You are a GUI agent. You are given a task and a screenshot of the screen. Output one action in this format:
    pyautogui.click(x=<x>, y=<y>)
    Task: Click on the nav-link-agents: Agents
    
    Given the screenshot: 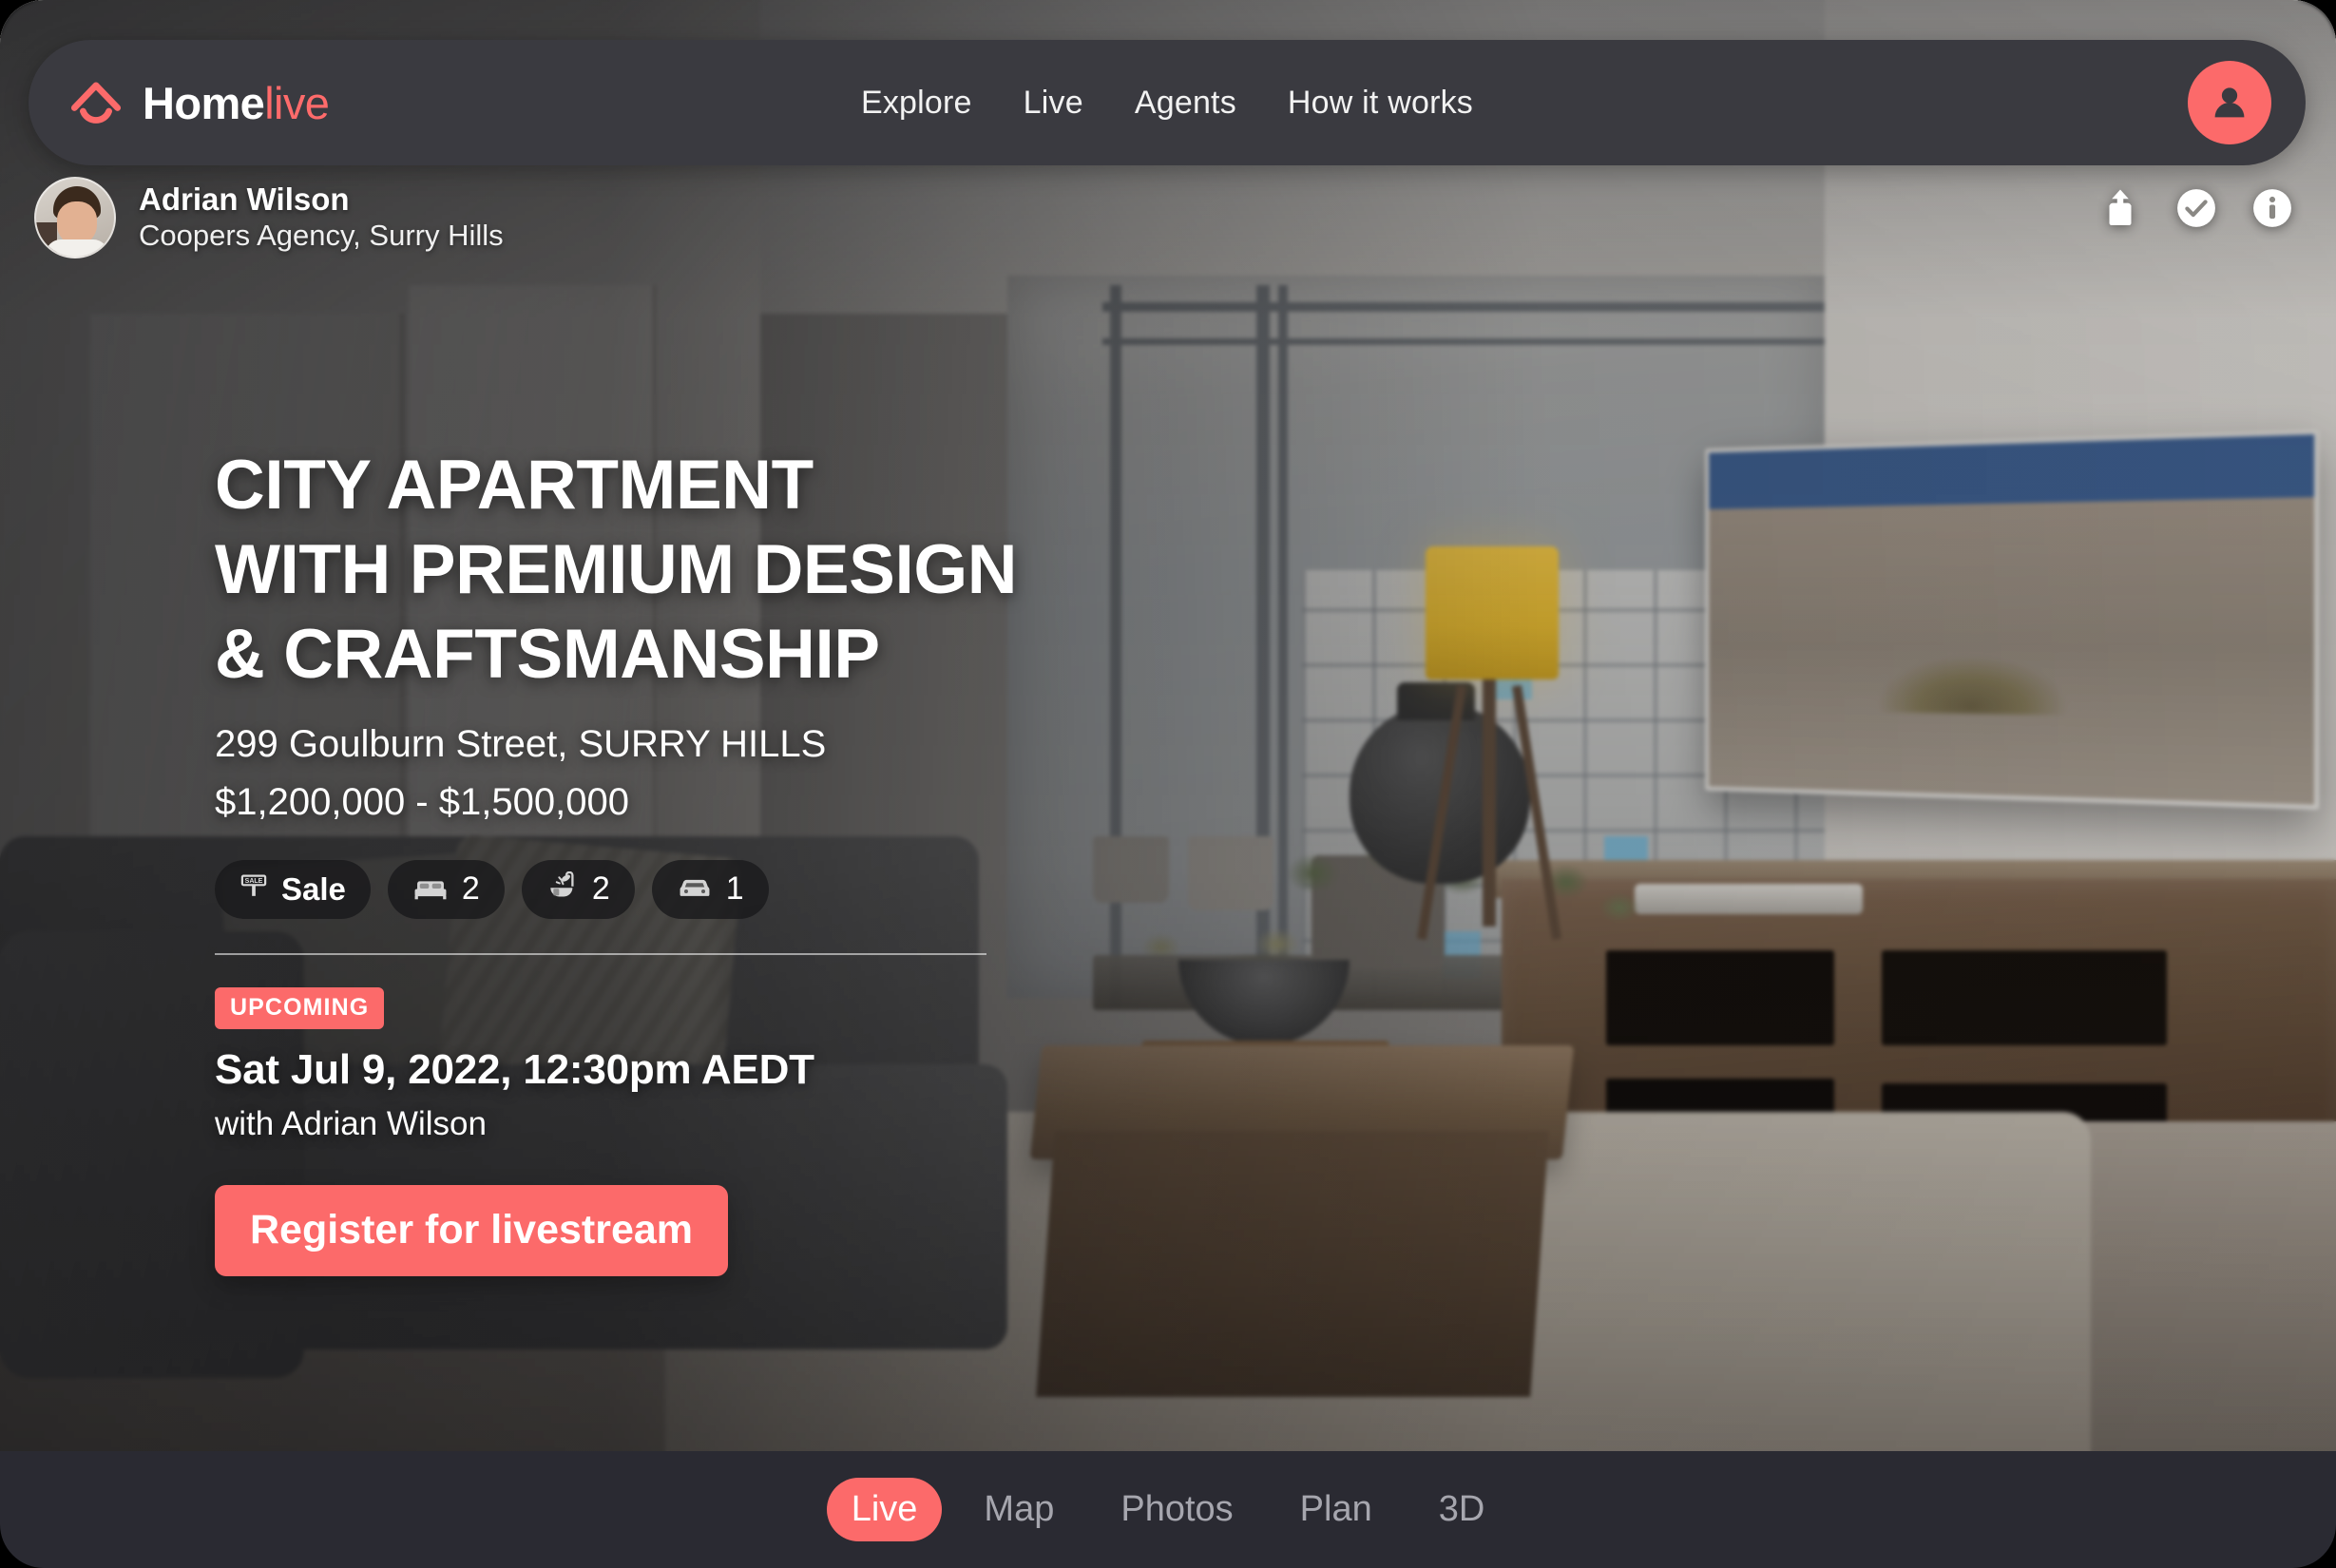 What is the action you would take?
    pyautogui.click(x=1186, y=104)
    